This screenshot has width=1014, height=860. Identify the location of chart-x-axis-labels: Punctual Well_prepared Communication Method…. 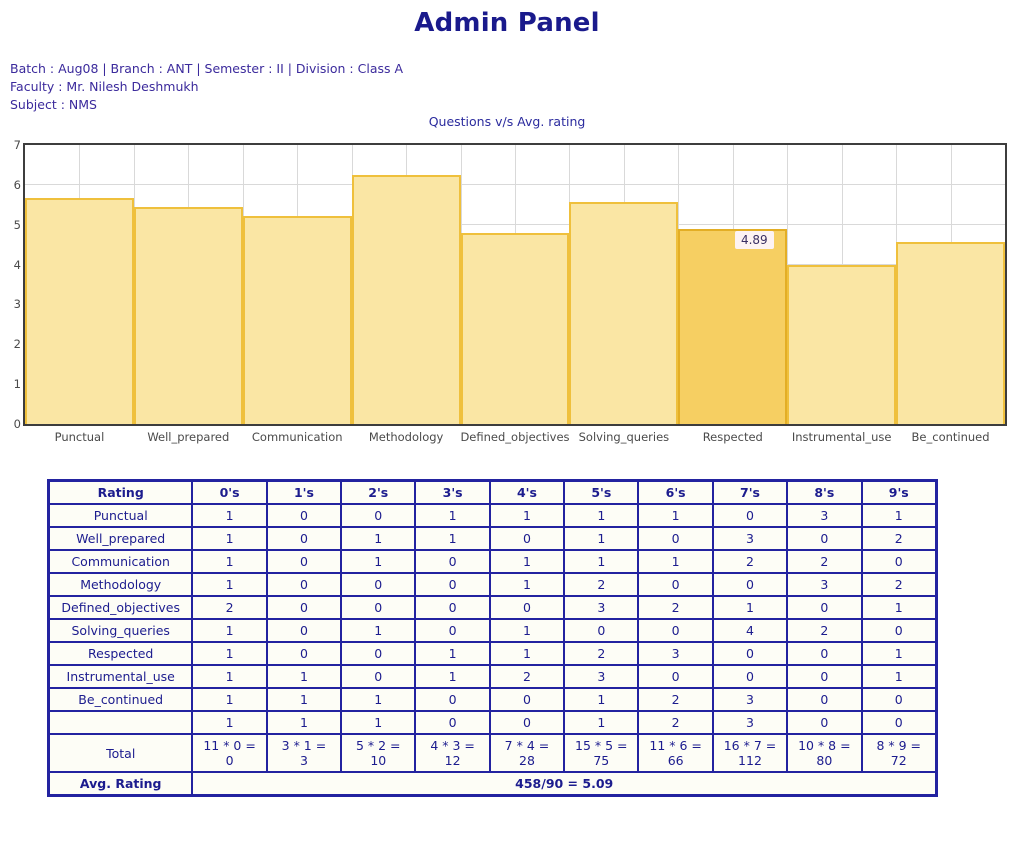
(515, 440).